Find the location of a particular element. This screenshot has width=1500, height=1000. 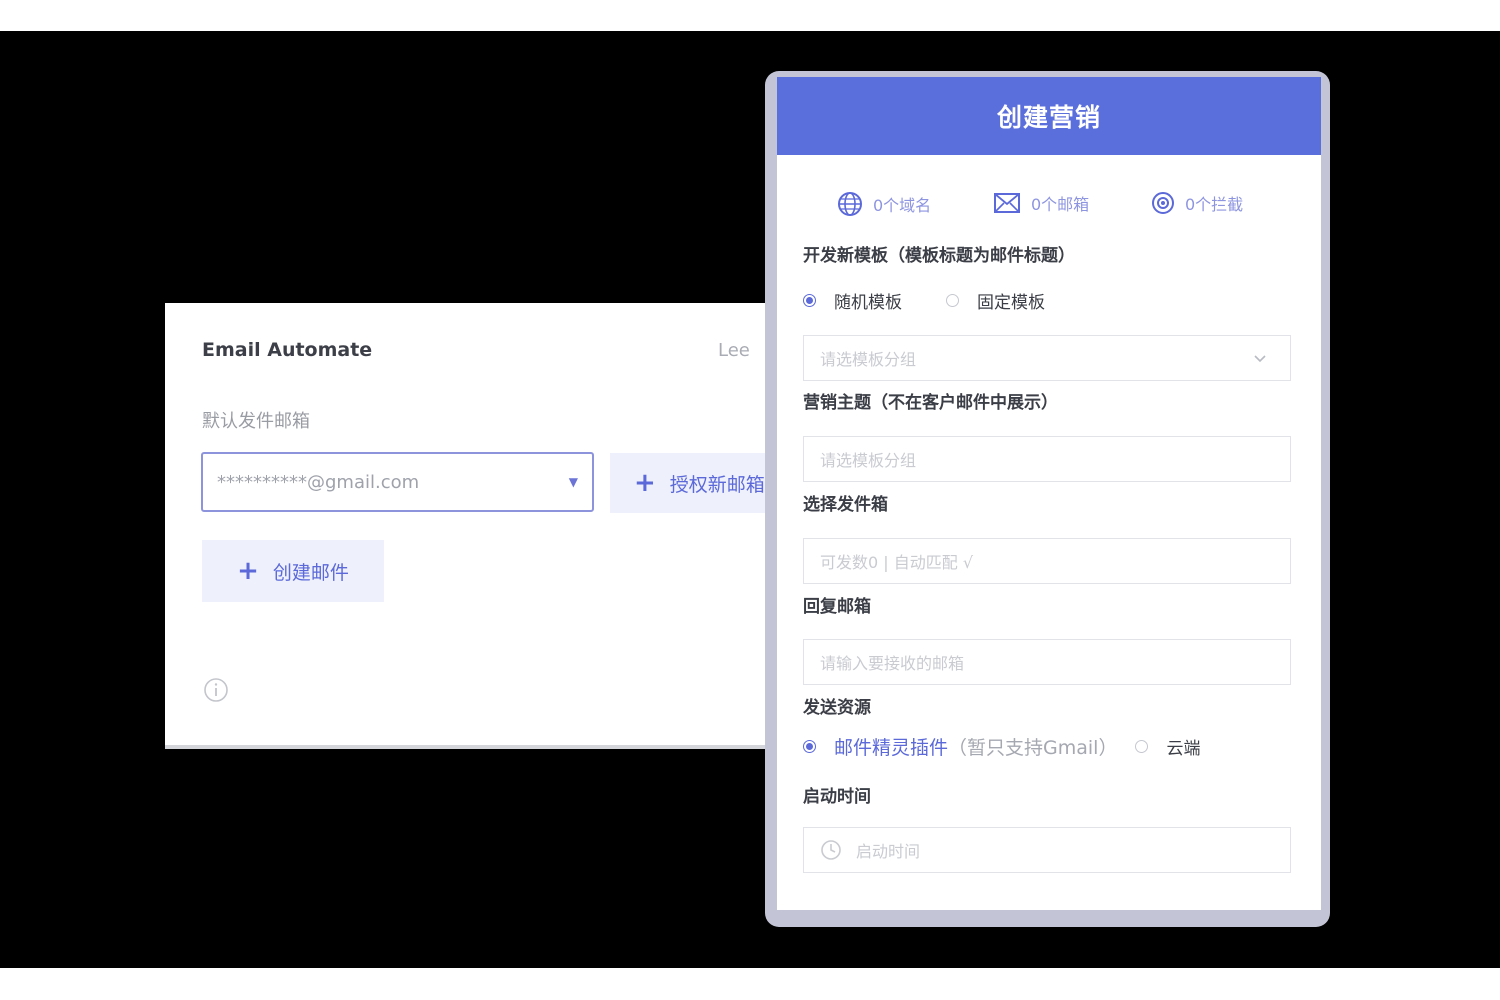

chevron-down-icon is located at coordinates (1260, 359).